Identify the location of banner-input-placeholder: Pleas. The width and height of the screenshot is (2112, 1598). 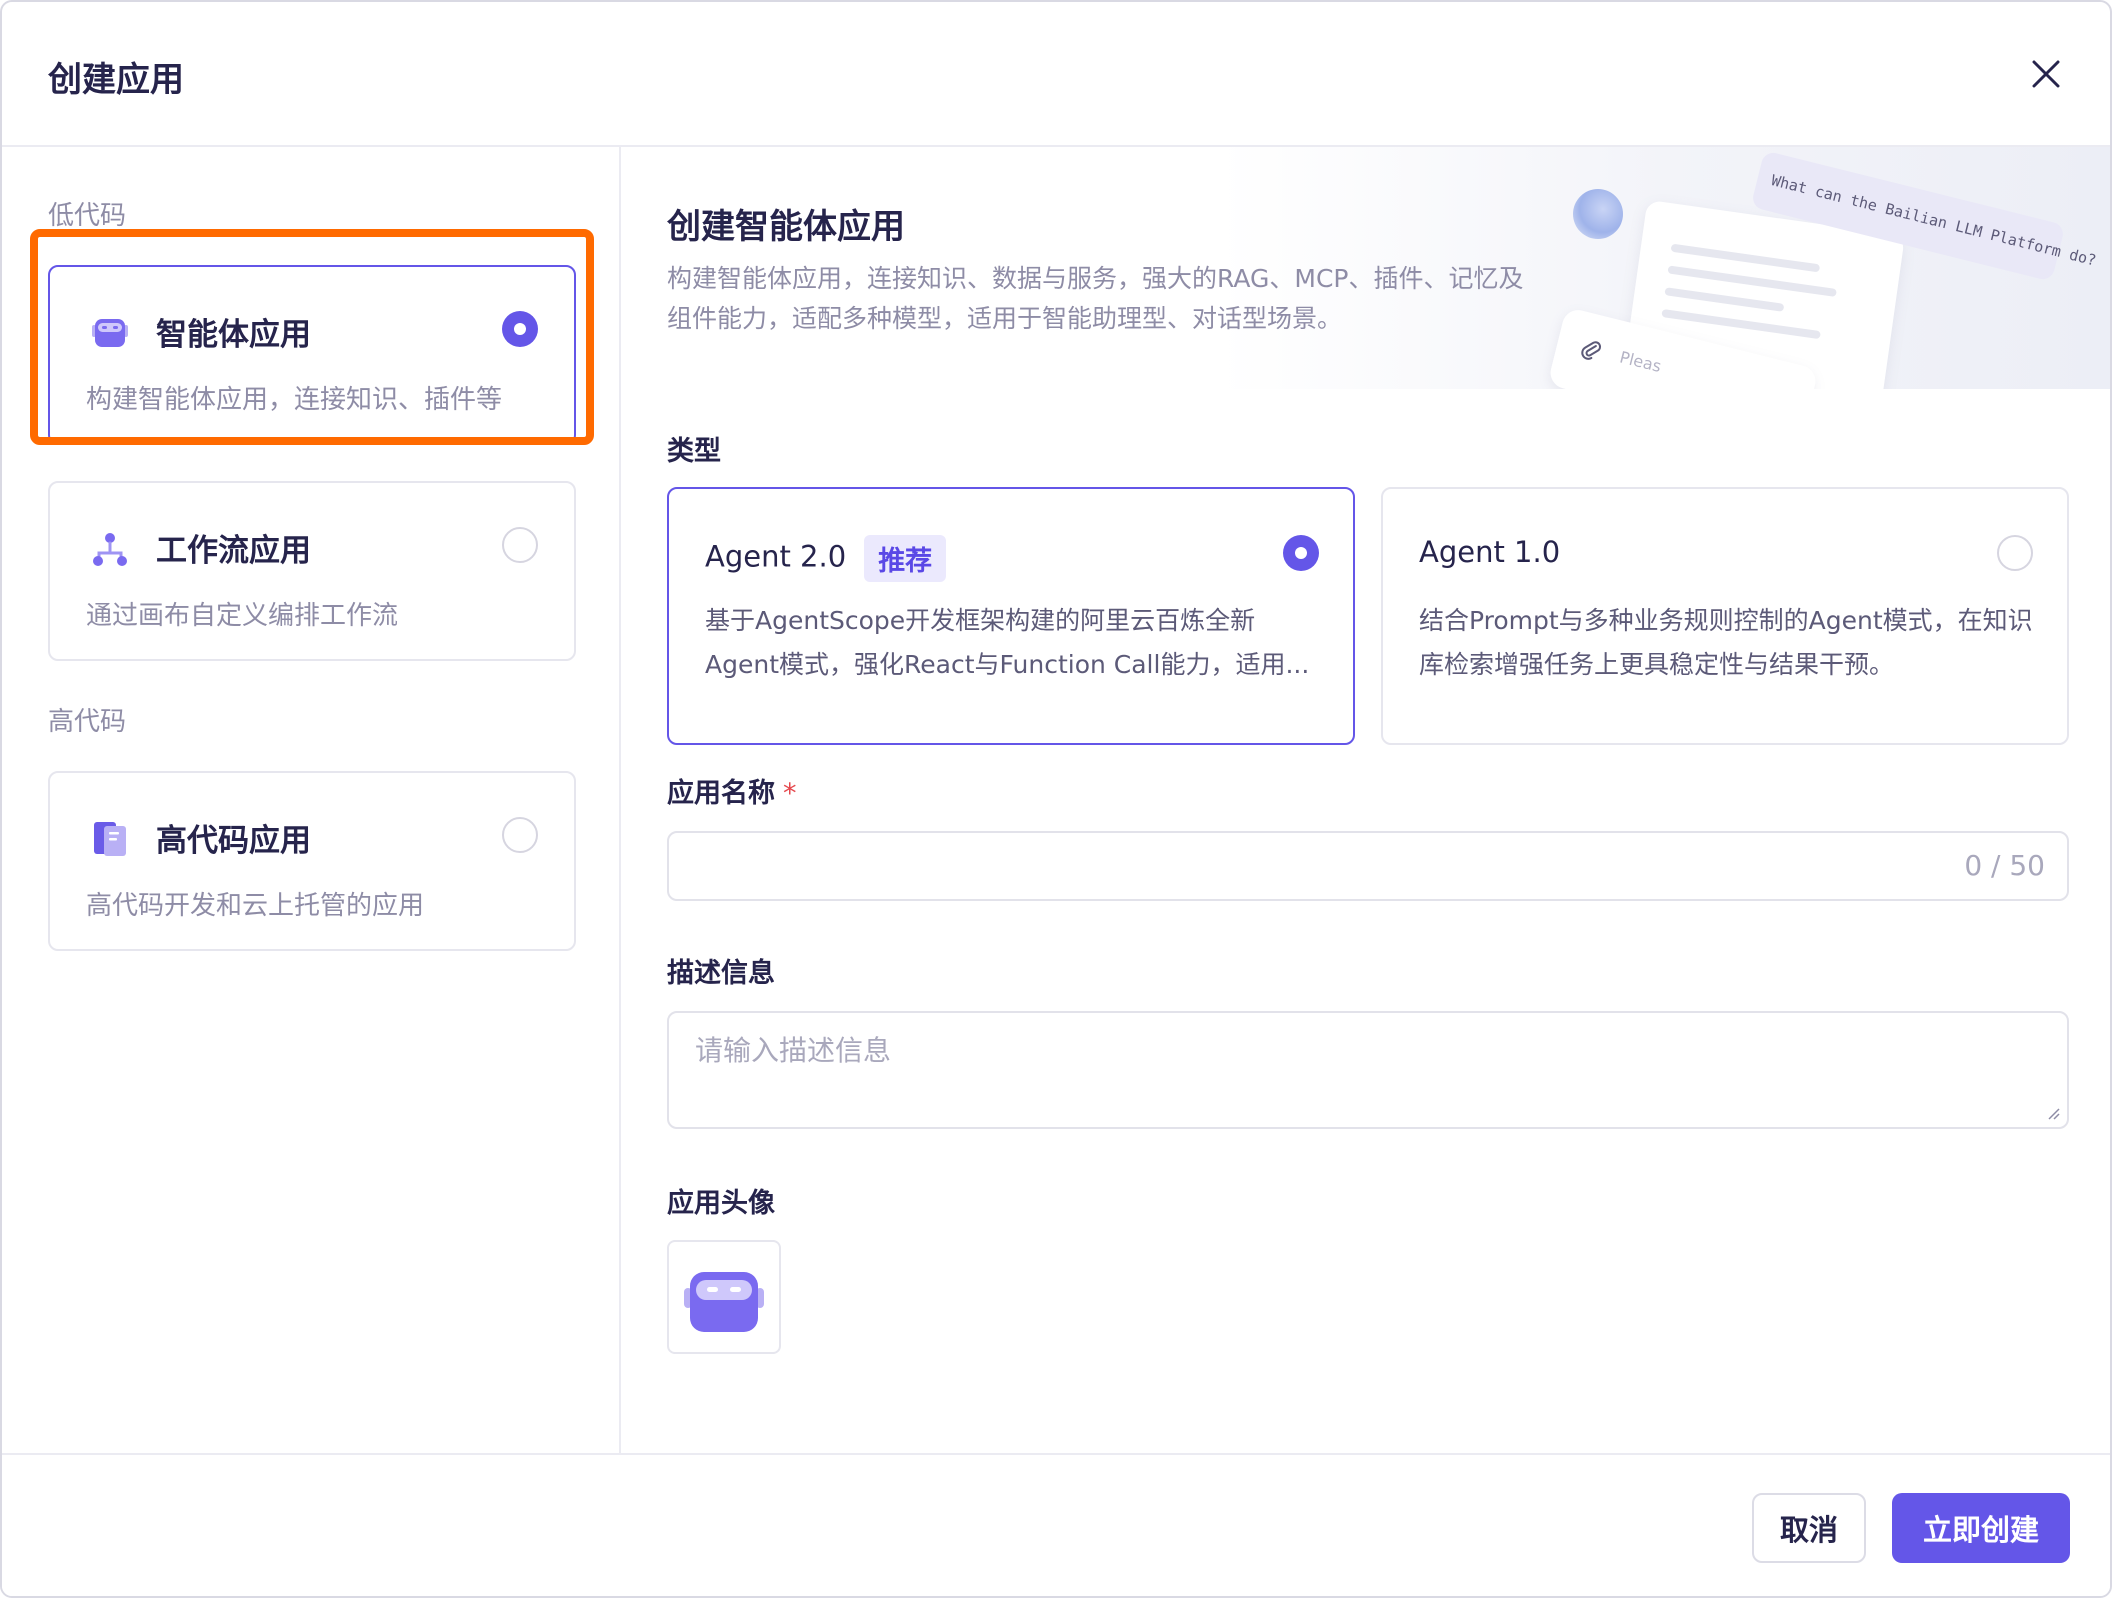
(1640, 362).